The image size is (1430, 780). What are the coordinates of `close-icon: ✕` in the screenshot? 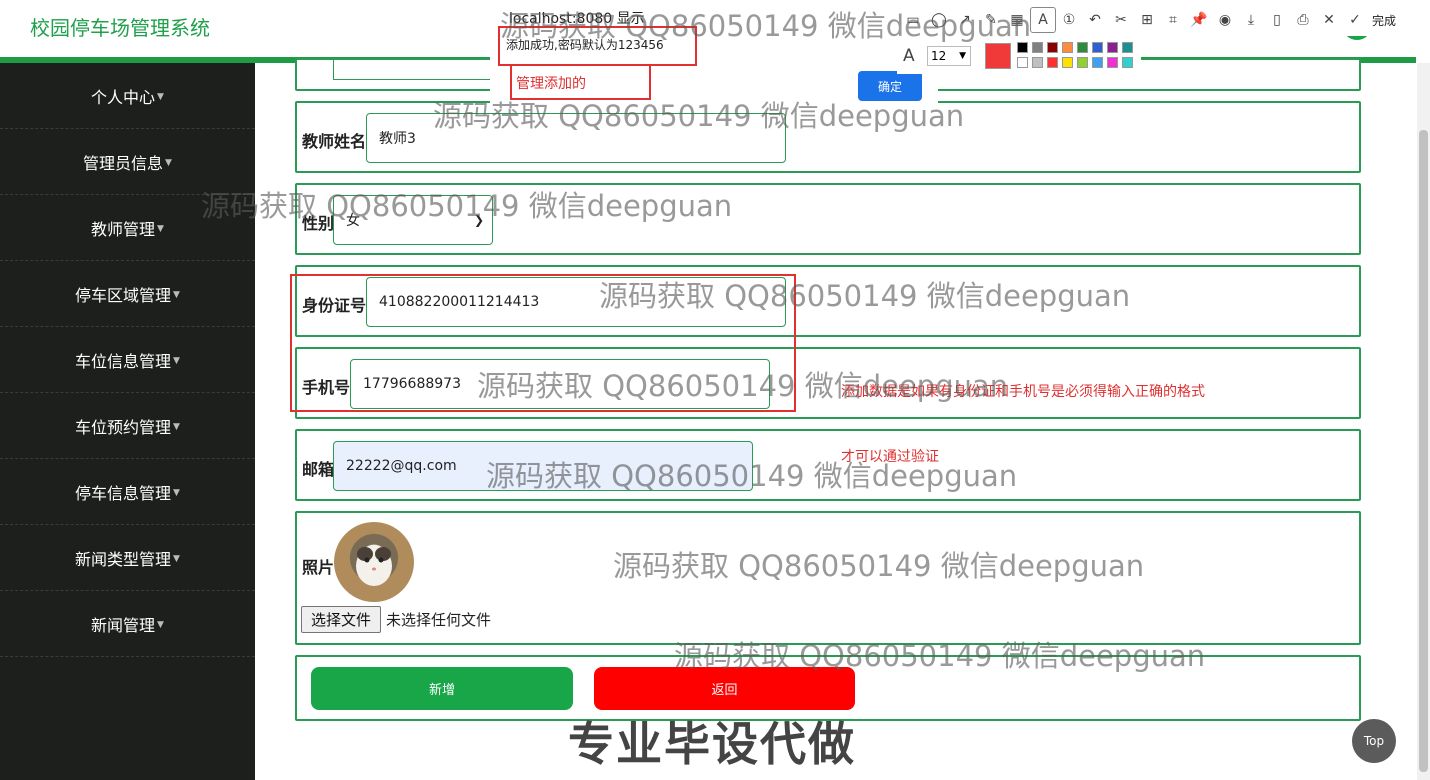 It's located at (1329, 20).